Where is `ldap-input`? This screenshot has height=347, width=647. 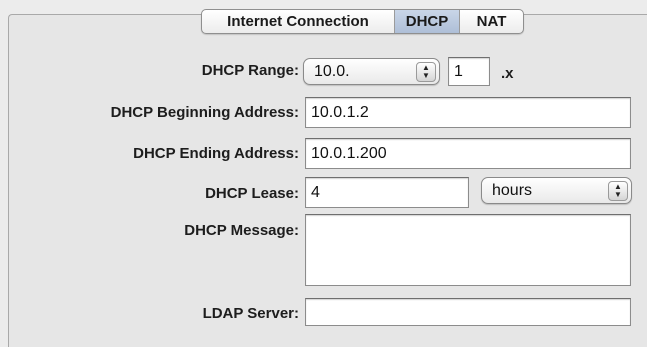 ldap-input is located at coordinates (468, 312).